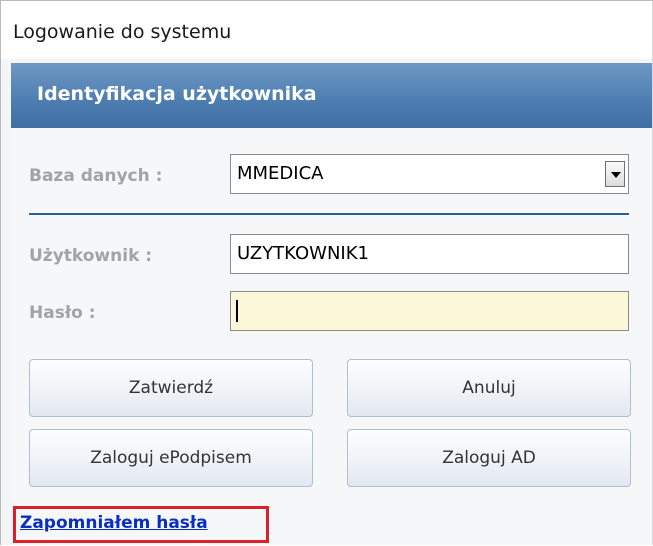  What do you see at coordinates (303, 253) in the screenshot?
I see `user-input-value: UZYTKOWNIK1` at bounding box center [303, 253].